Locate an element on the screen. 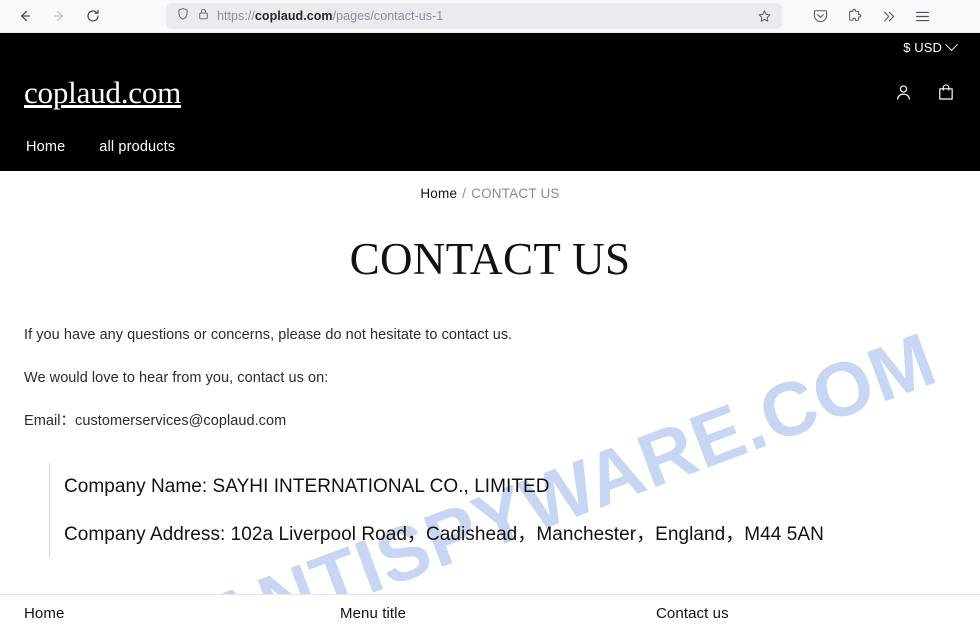  account-button is located at coordinates (903, 92).